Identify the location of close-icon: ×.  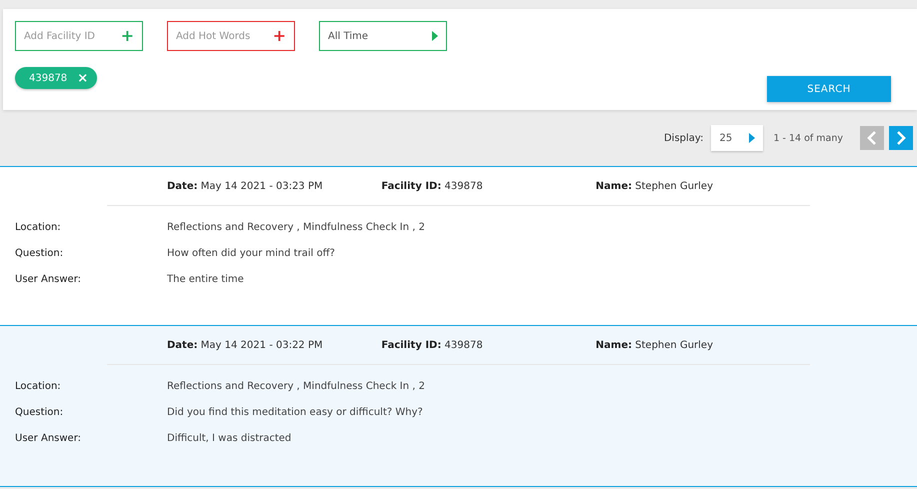
(82, 78).